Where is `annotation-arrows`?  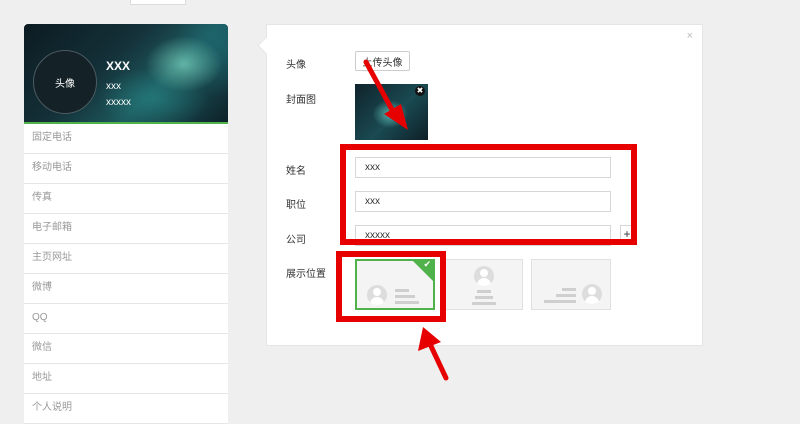
annotation-arrows is located at coordinates (406, 220).